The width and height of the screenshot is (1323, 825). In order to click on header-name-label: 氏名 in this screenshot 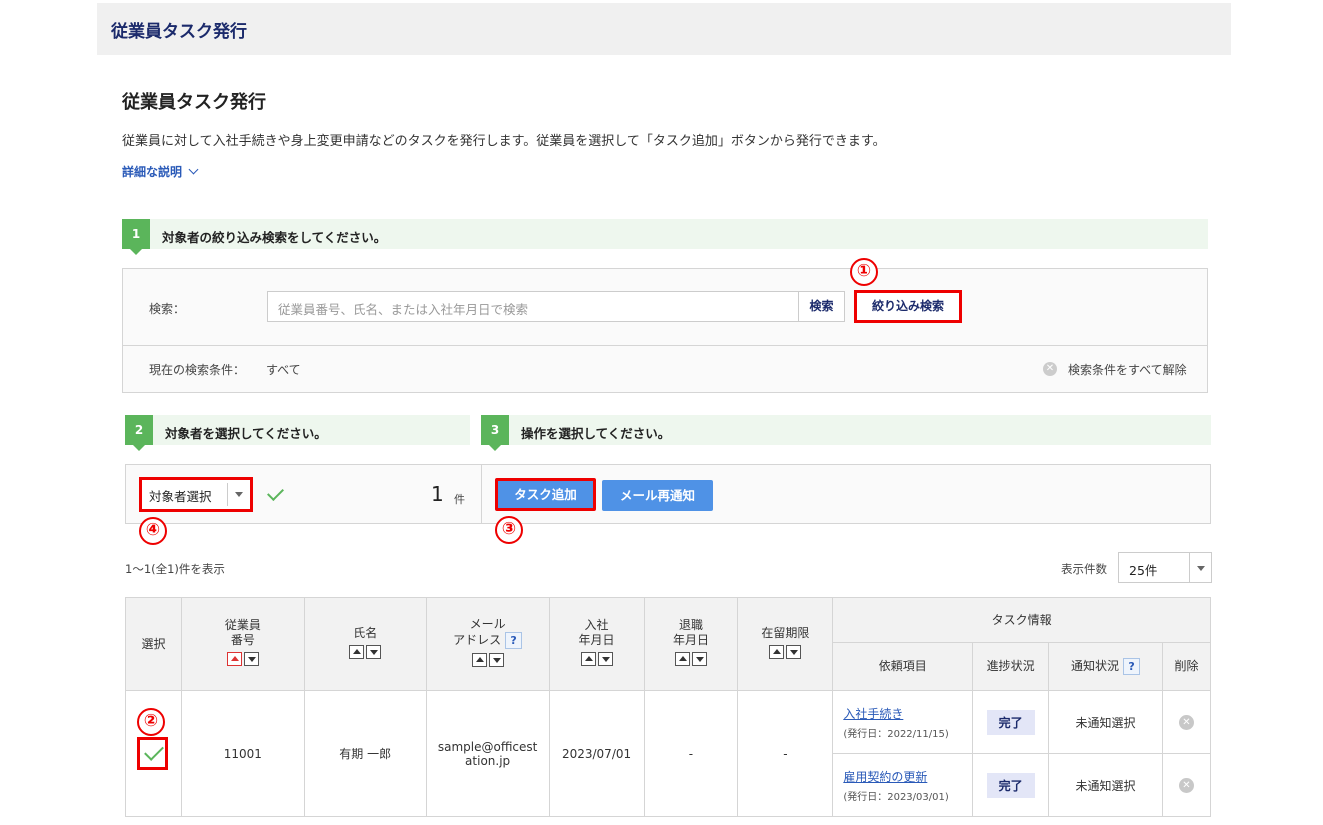, I will do `click(365, 632)`.